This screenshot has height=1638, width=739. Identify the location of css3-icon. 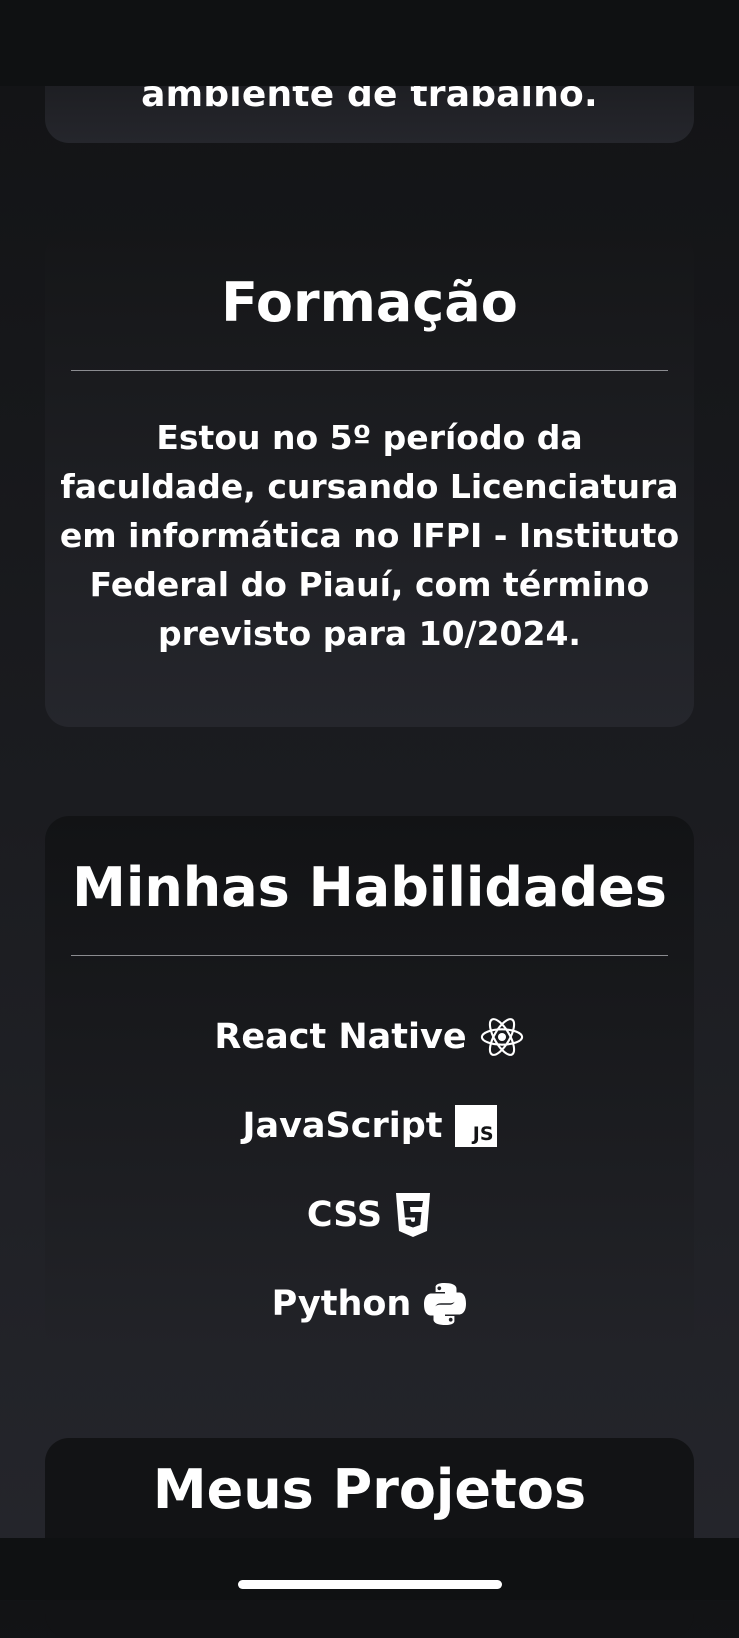
(413, 1214).